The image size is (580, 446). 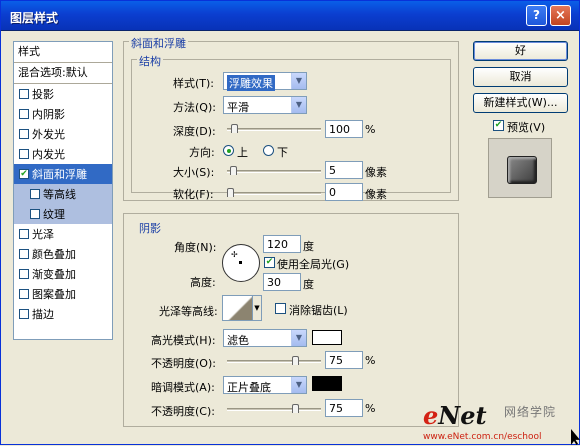 I want to click on sidebar-item-label: 斜面和浮雕, so click(x=59, y=174).